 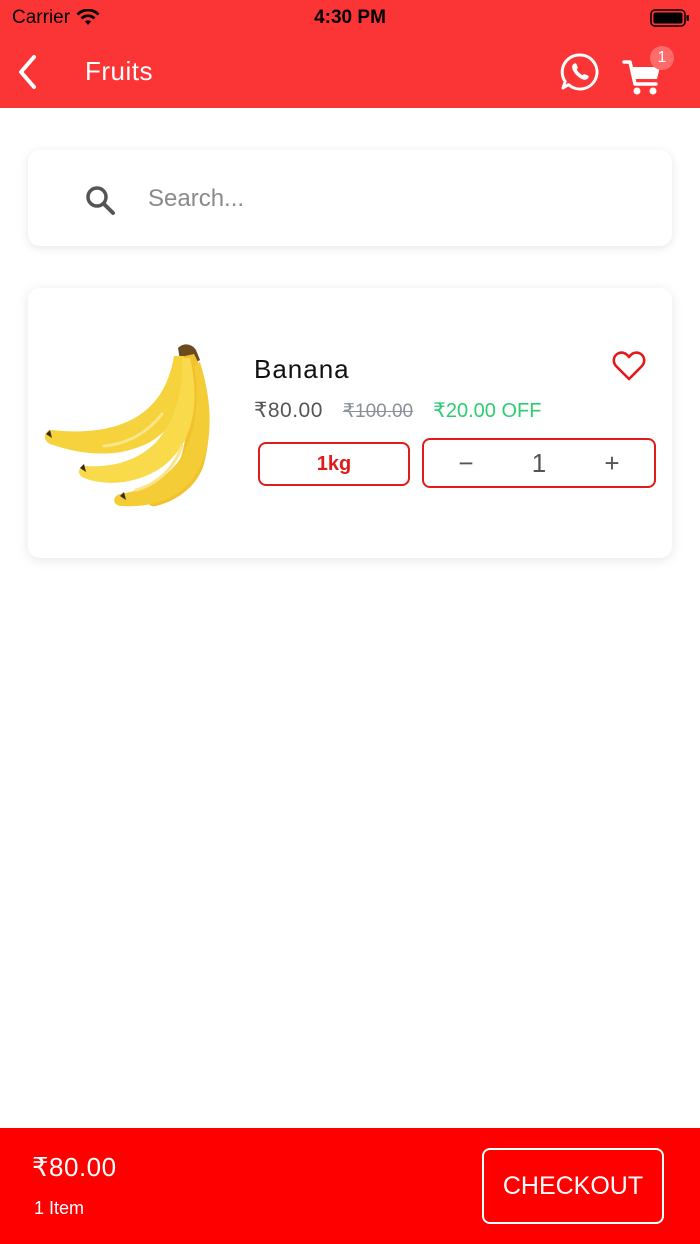 I want to click on discount-label: ₹20.00 OFF, so click(x=487, y=411).